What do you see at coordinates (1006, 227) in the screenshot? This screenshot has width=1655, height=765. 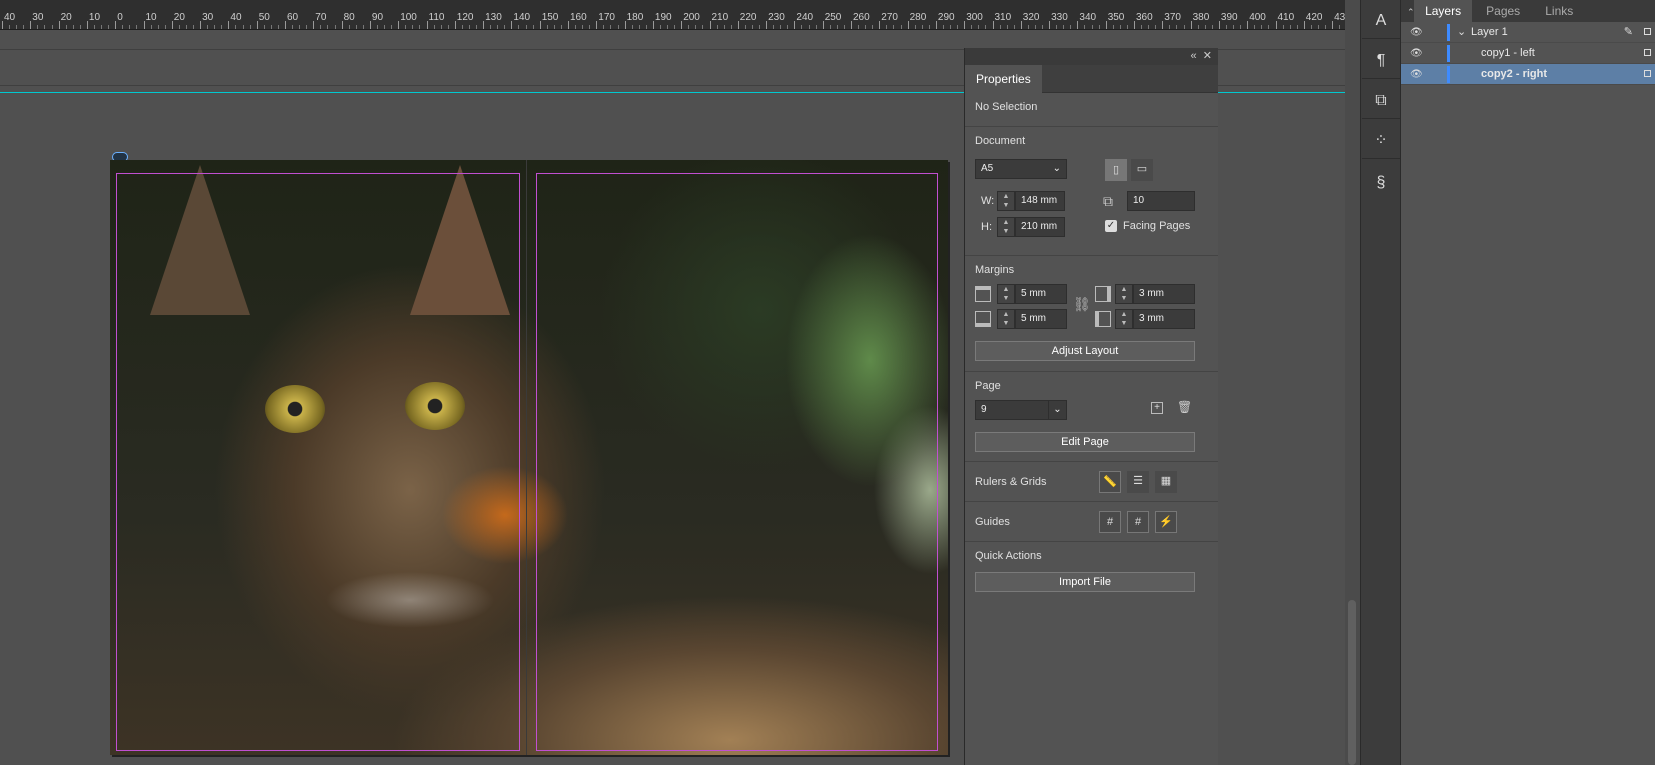 I see `height-stepper: ▲ ▼` at bounding box center [1006, 227].